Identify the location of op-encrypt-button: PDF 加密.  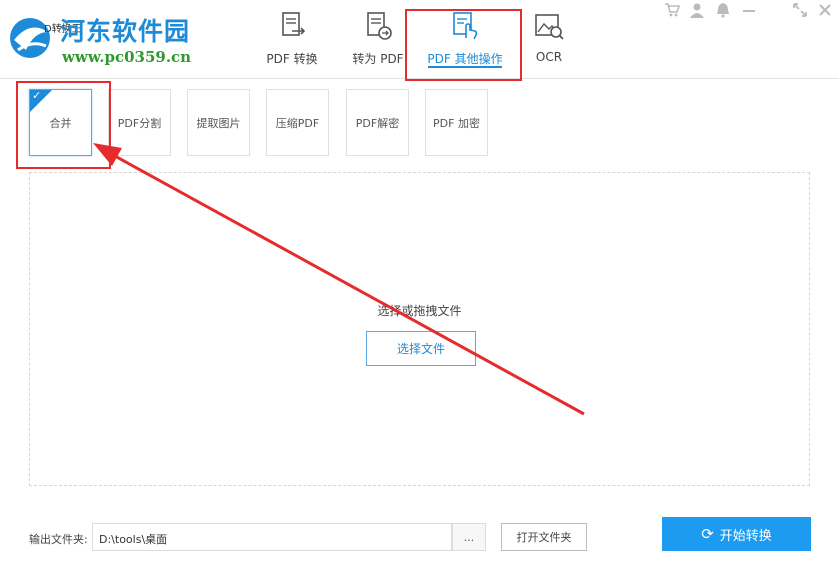
(456, 122).